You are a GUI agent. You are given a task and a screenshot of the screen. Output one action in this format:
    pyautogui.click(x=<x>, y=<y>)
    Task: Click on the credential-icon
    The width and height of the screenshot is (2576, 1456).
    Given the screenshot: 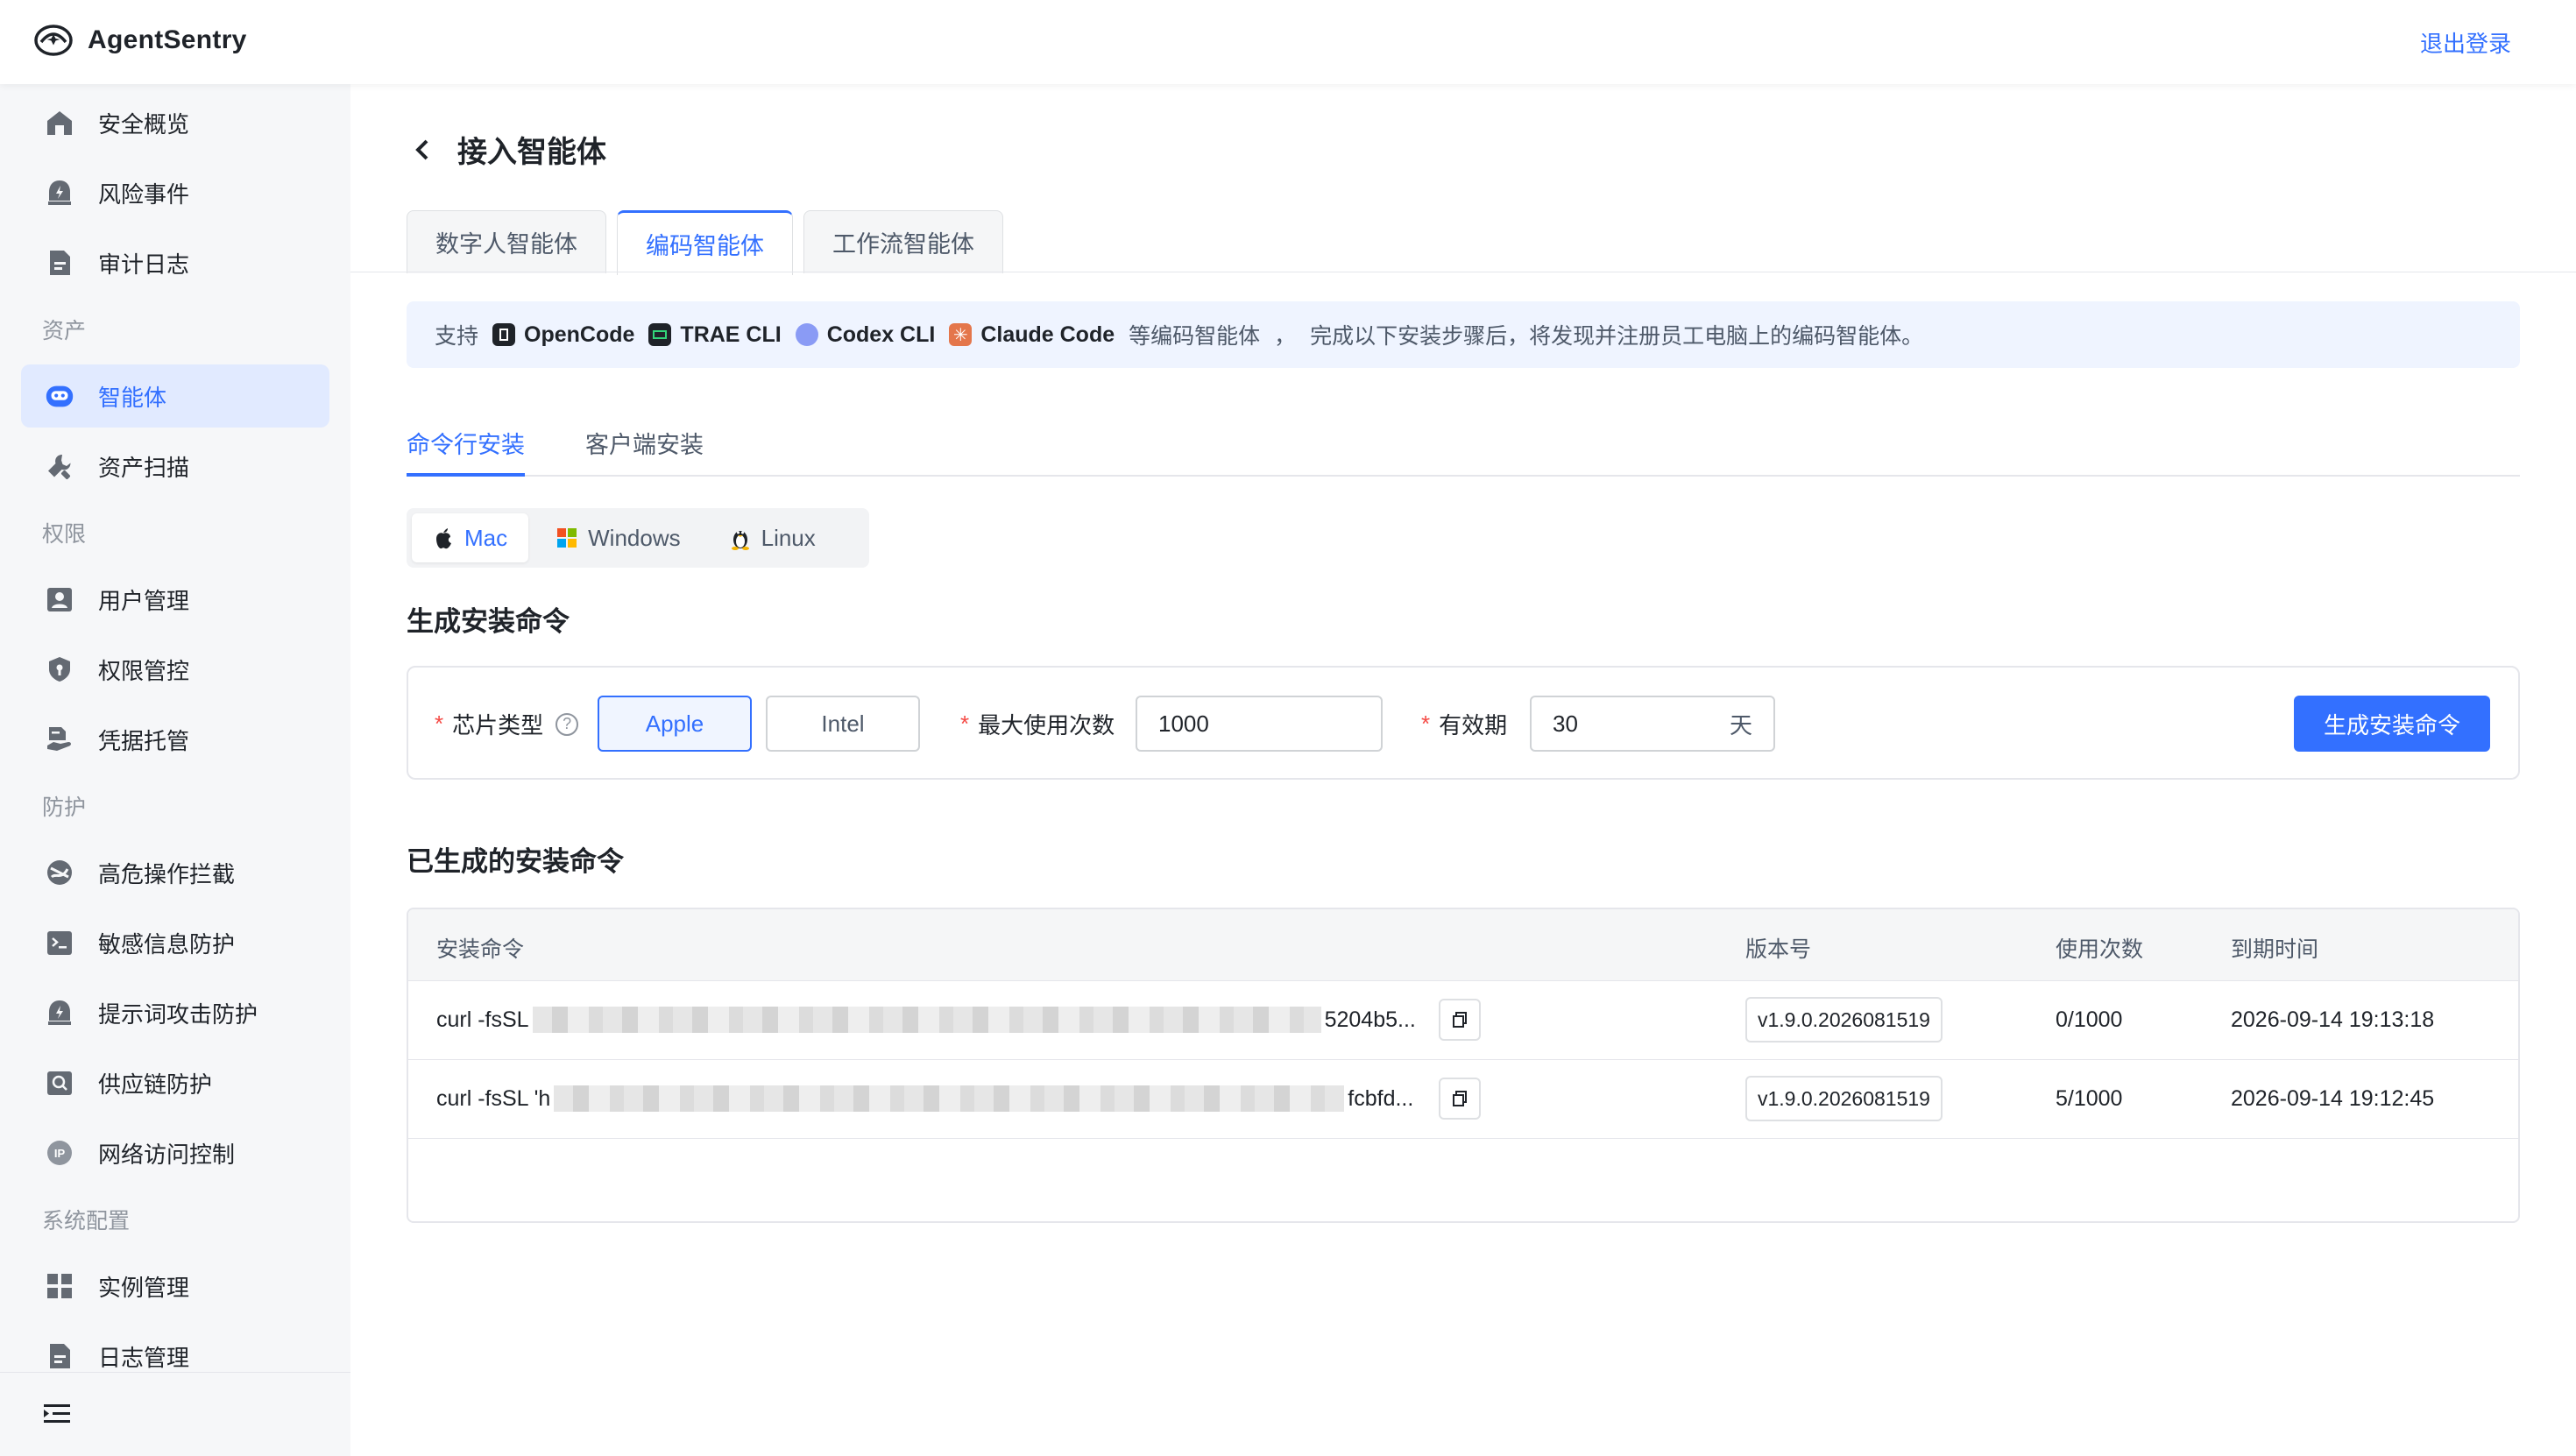 What is the action you would take?
    pyautogui.click(x=59, y=739)
    